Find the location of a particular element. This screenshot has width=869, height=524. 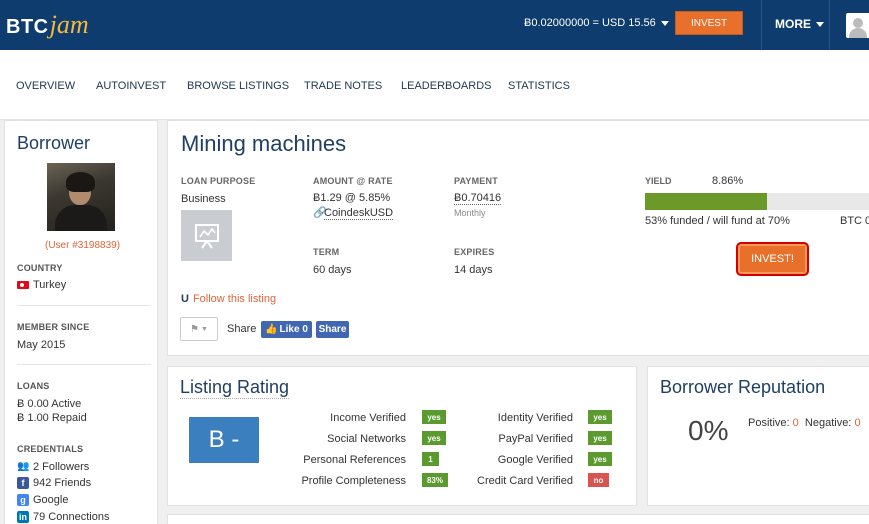

share-label: Share is located at coordinates (242, 329).